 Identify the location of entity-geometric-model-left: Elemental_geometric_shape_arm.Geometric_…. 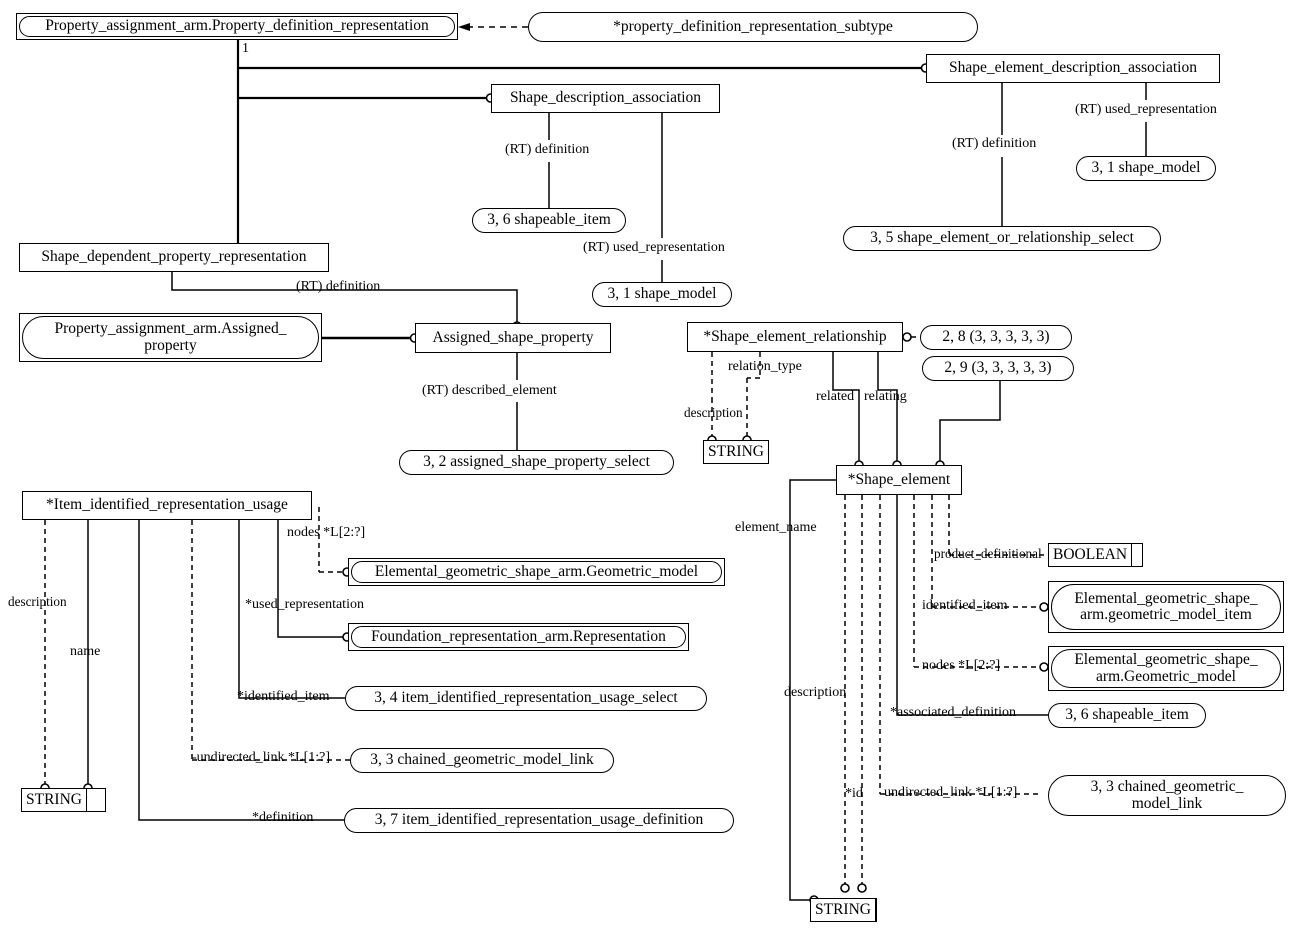
(536, 572).